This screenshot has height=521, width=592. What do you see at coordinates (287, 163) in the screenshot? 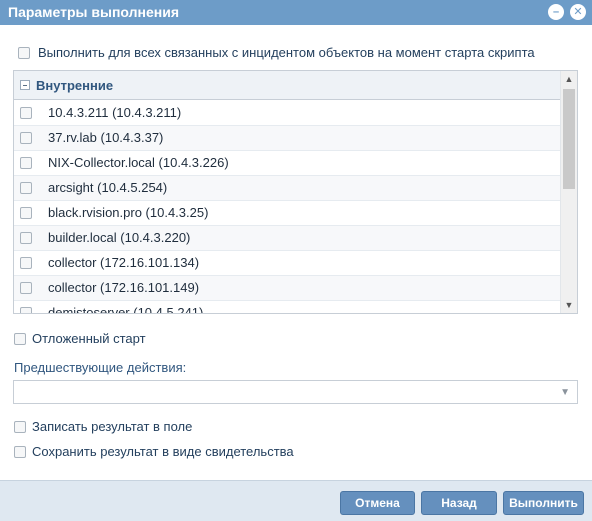
I see `table-row: NIX-Collector.local (10.4.3.226)` at bounding box center [287, 163].